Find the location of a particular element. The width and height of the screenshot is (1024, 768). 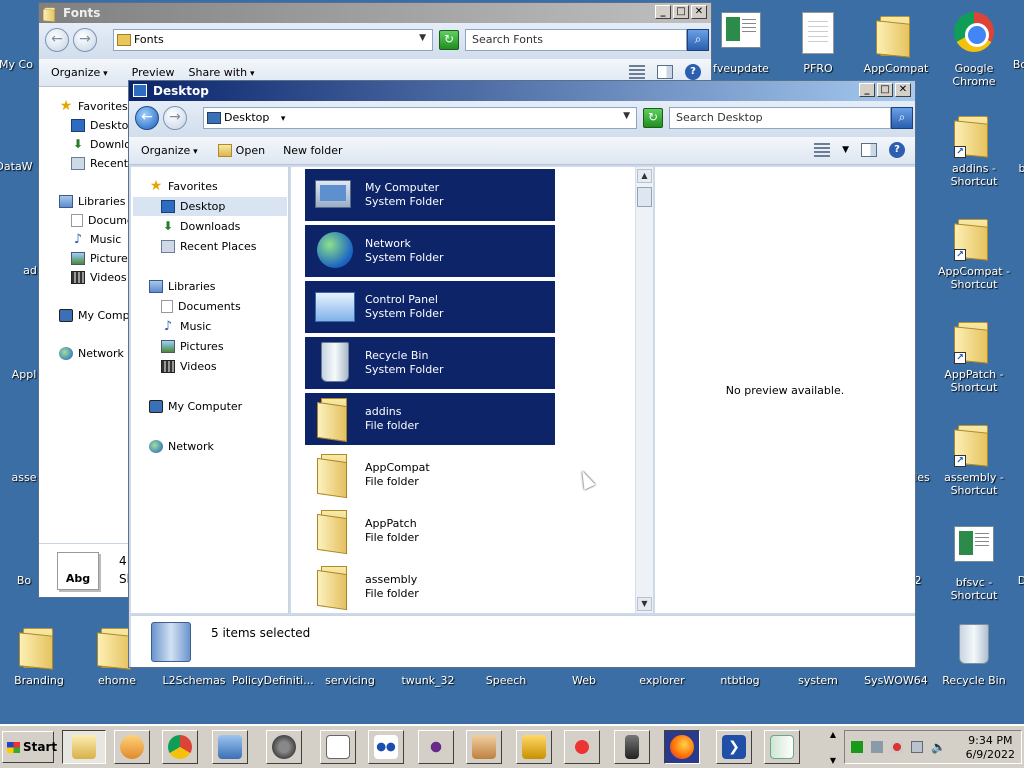

desktop-icon-fveupdate: fveupdate is located at coordinates (741, 43).